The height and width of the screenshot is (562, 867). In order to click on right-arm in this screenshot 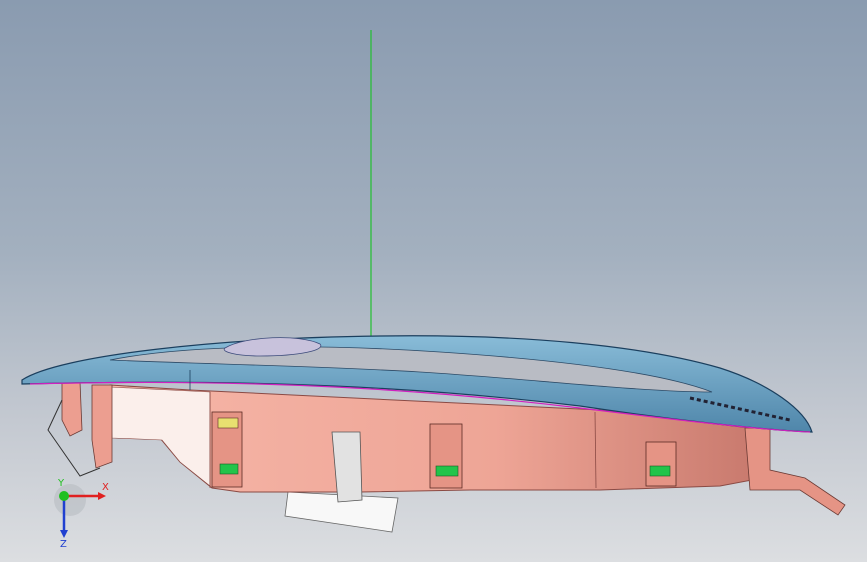, I will do `click(795, 471)`.